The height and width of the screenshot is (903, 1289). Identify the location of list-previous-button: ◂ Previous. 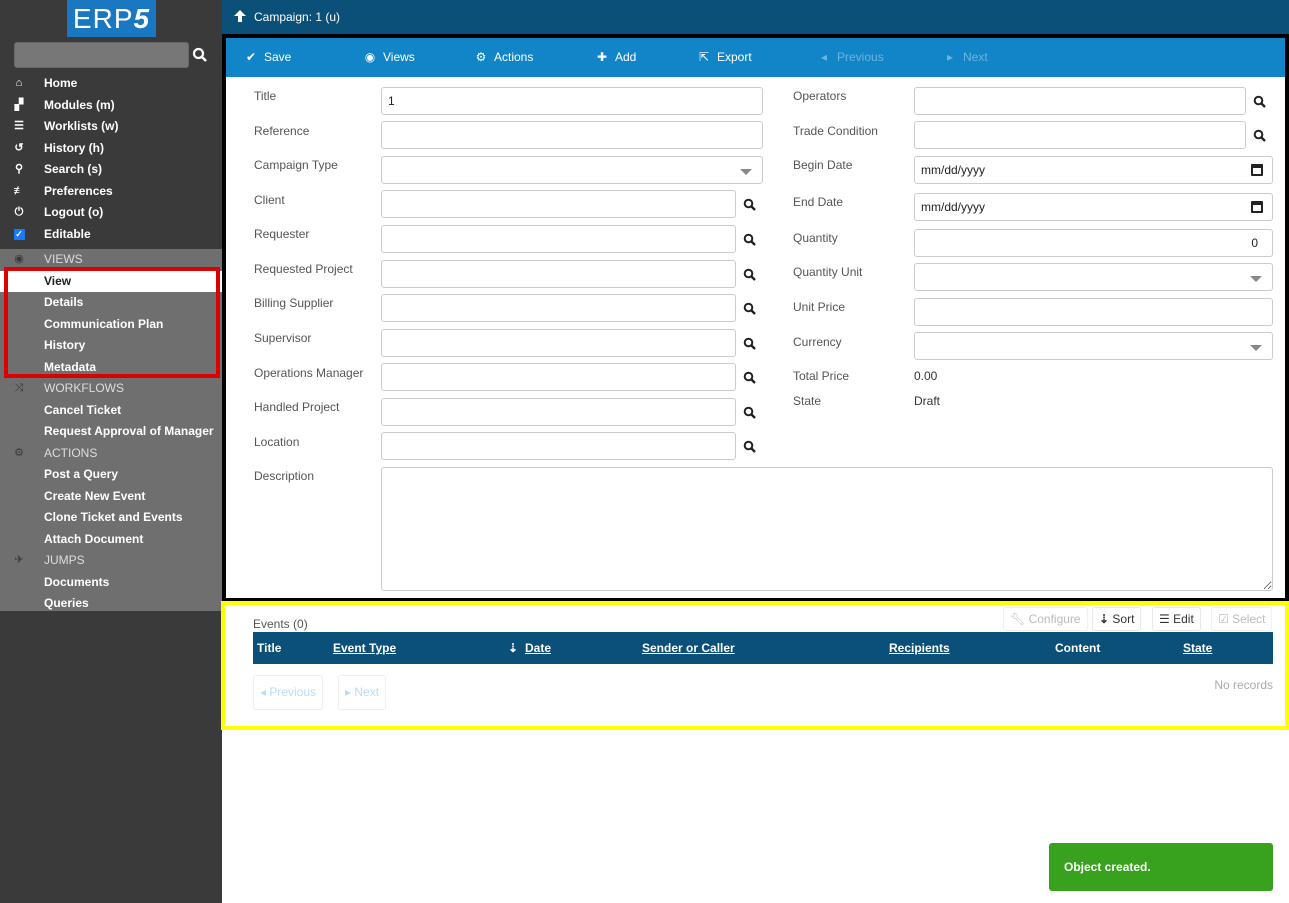
(288, 692).